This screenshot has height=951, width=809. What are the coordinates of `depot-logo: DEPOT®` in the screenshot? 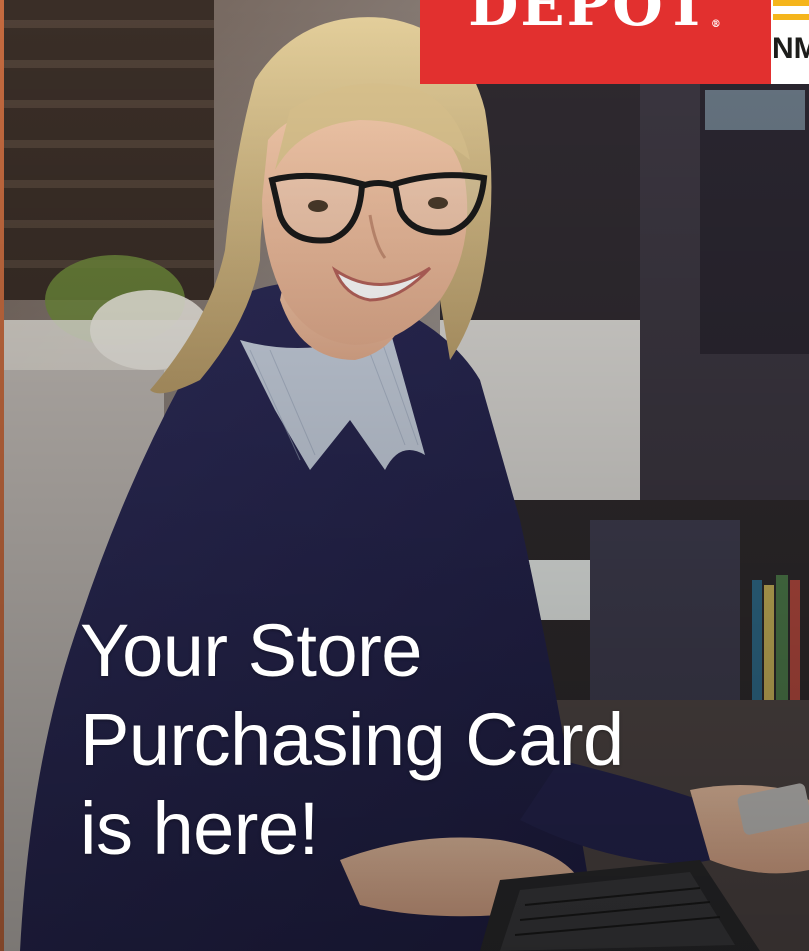 It's located at (595, 42).